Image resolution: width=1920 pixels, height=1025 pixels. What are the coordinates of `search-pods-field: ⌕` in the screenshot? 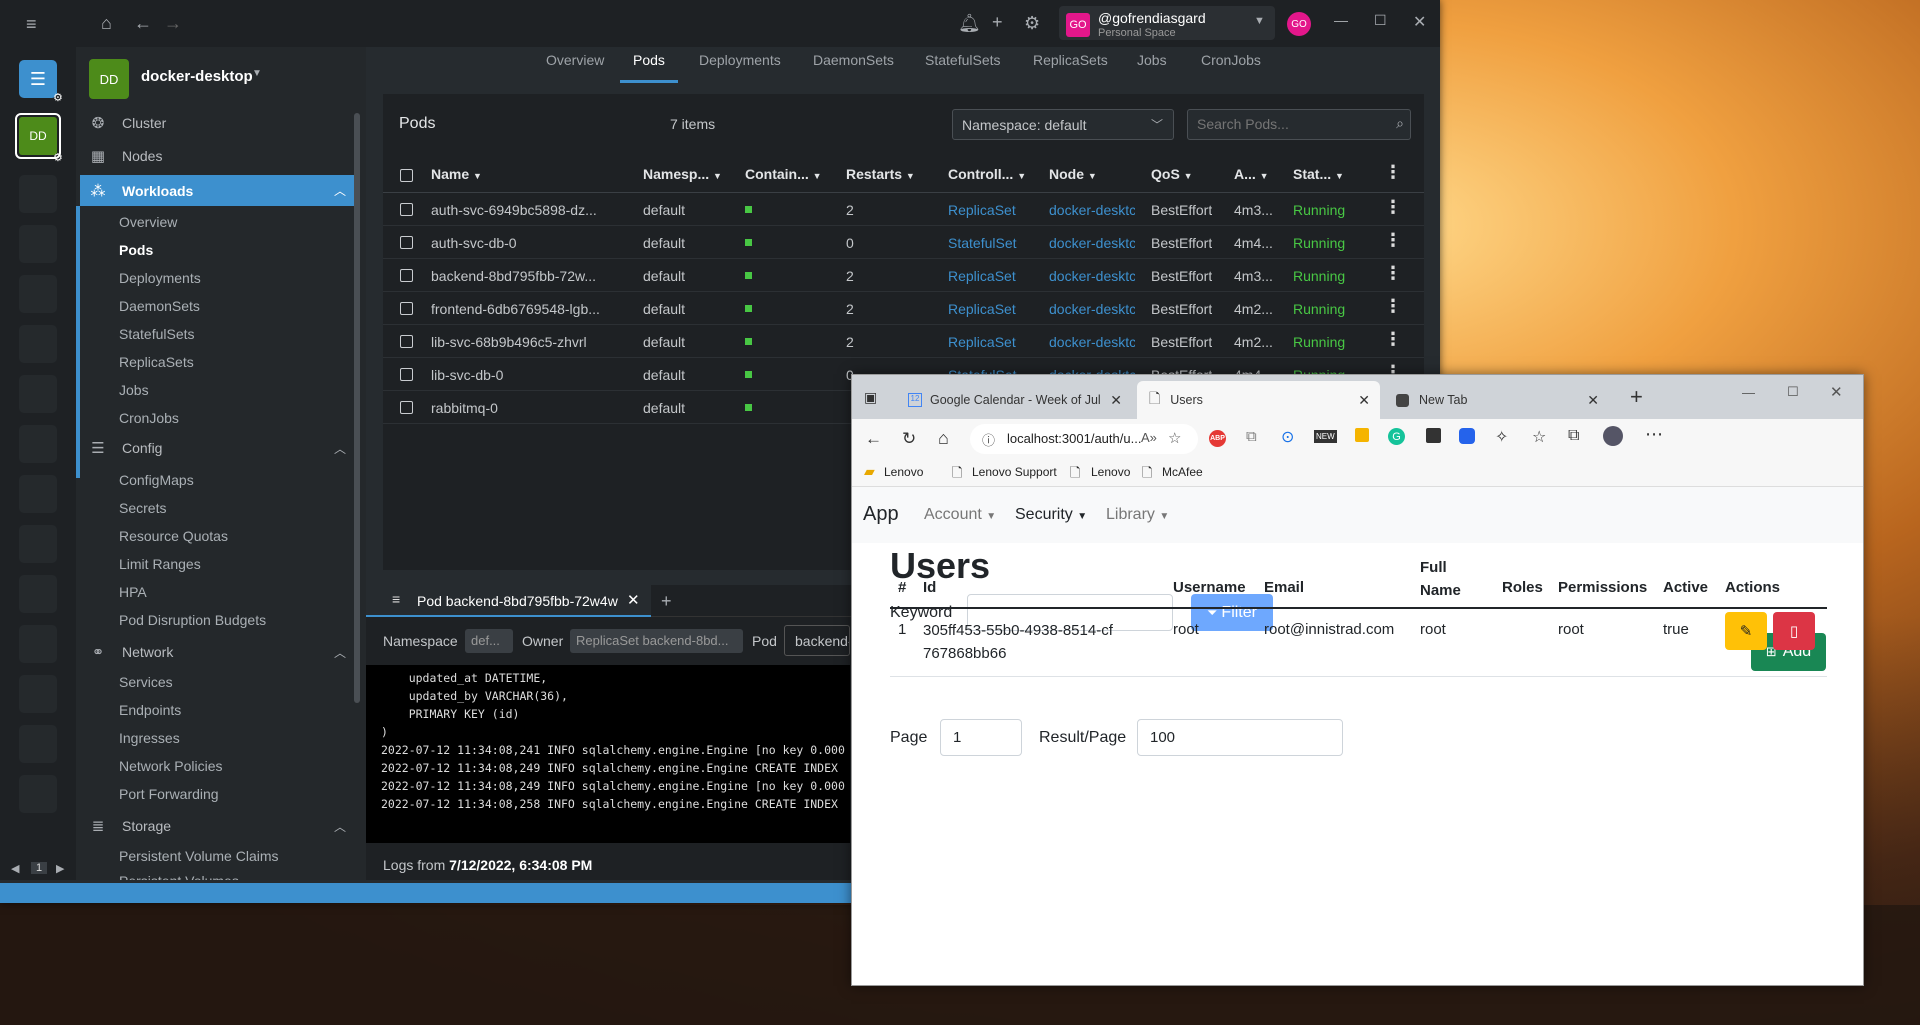 It's located at (1299, 124).